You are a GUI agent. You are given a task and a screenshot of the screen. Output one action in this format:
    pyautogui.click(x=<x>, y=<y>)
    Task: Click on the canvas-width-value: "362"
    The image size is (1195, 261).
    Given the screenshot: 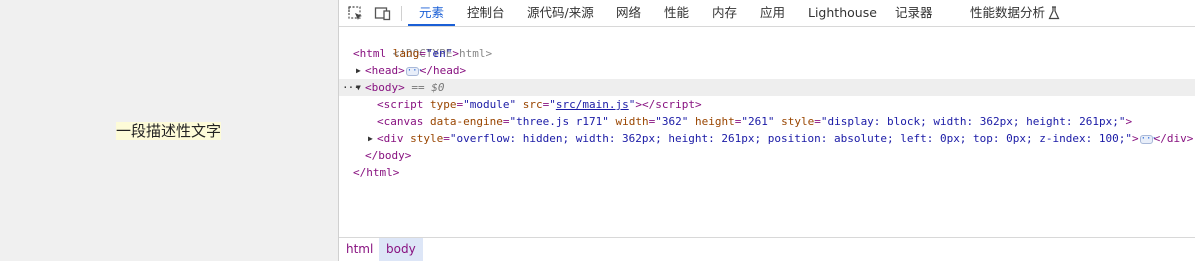 What is the action you would take?
    pyautogui.click(x=672, y=121)
    